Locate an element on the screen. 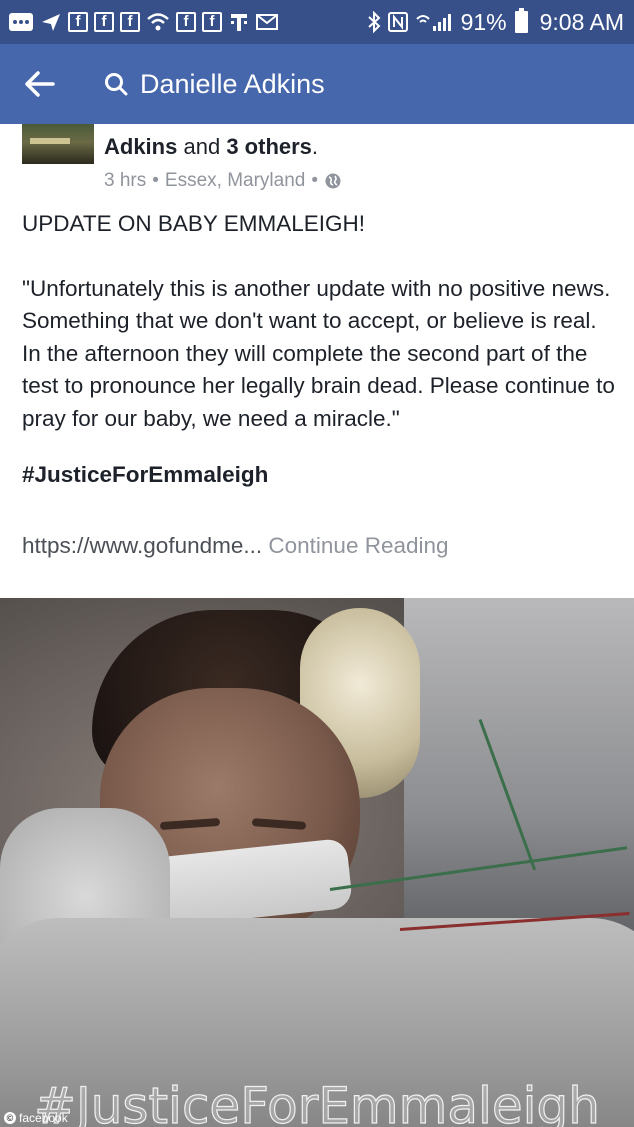 This screenshot has width=634, height=1127. search-query-text: Danielle Adkins is located at coordinates (232, 83).